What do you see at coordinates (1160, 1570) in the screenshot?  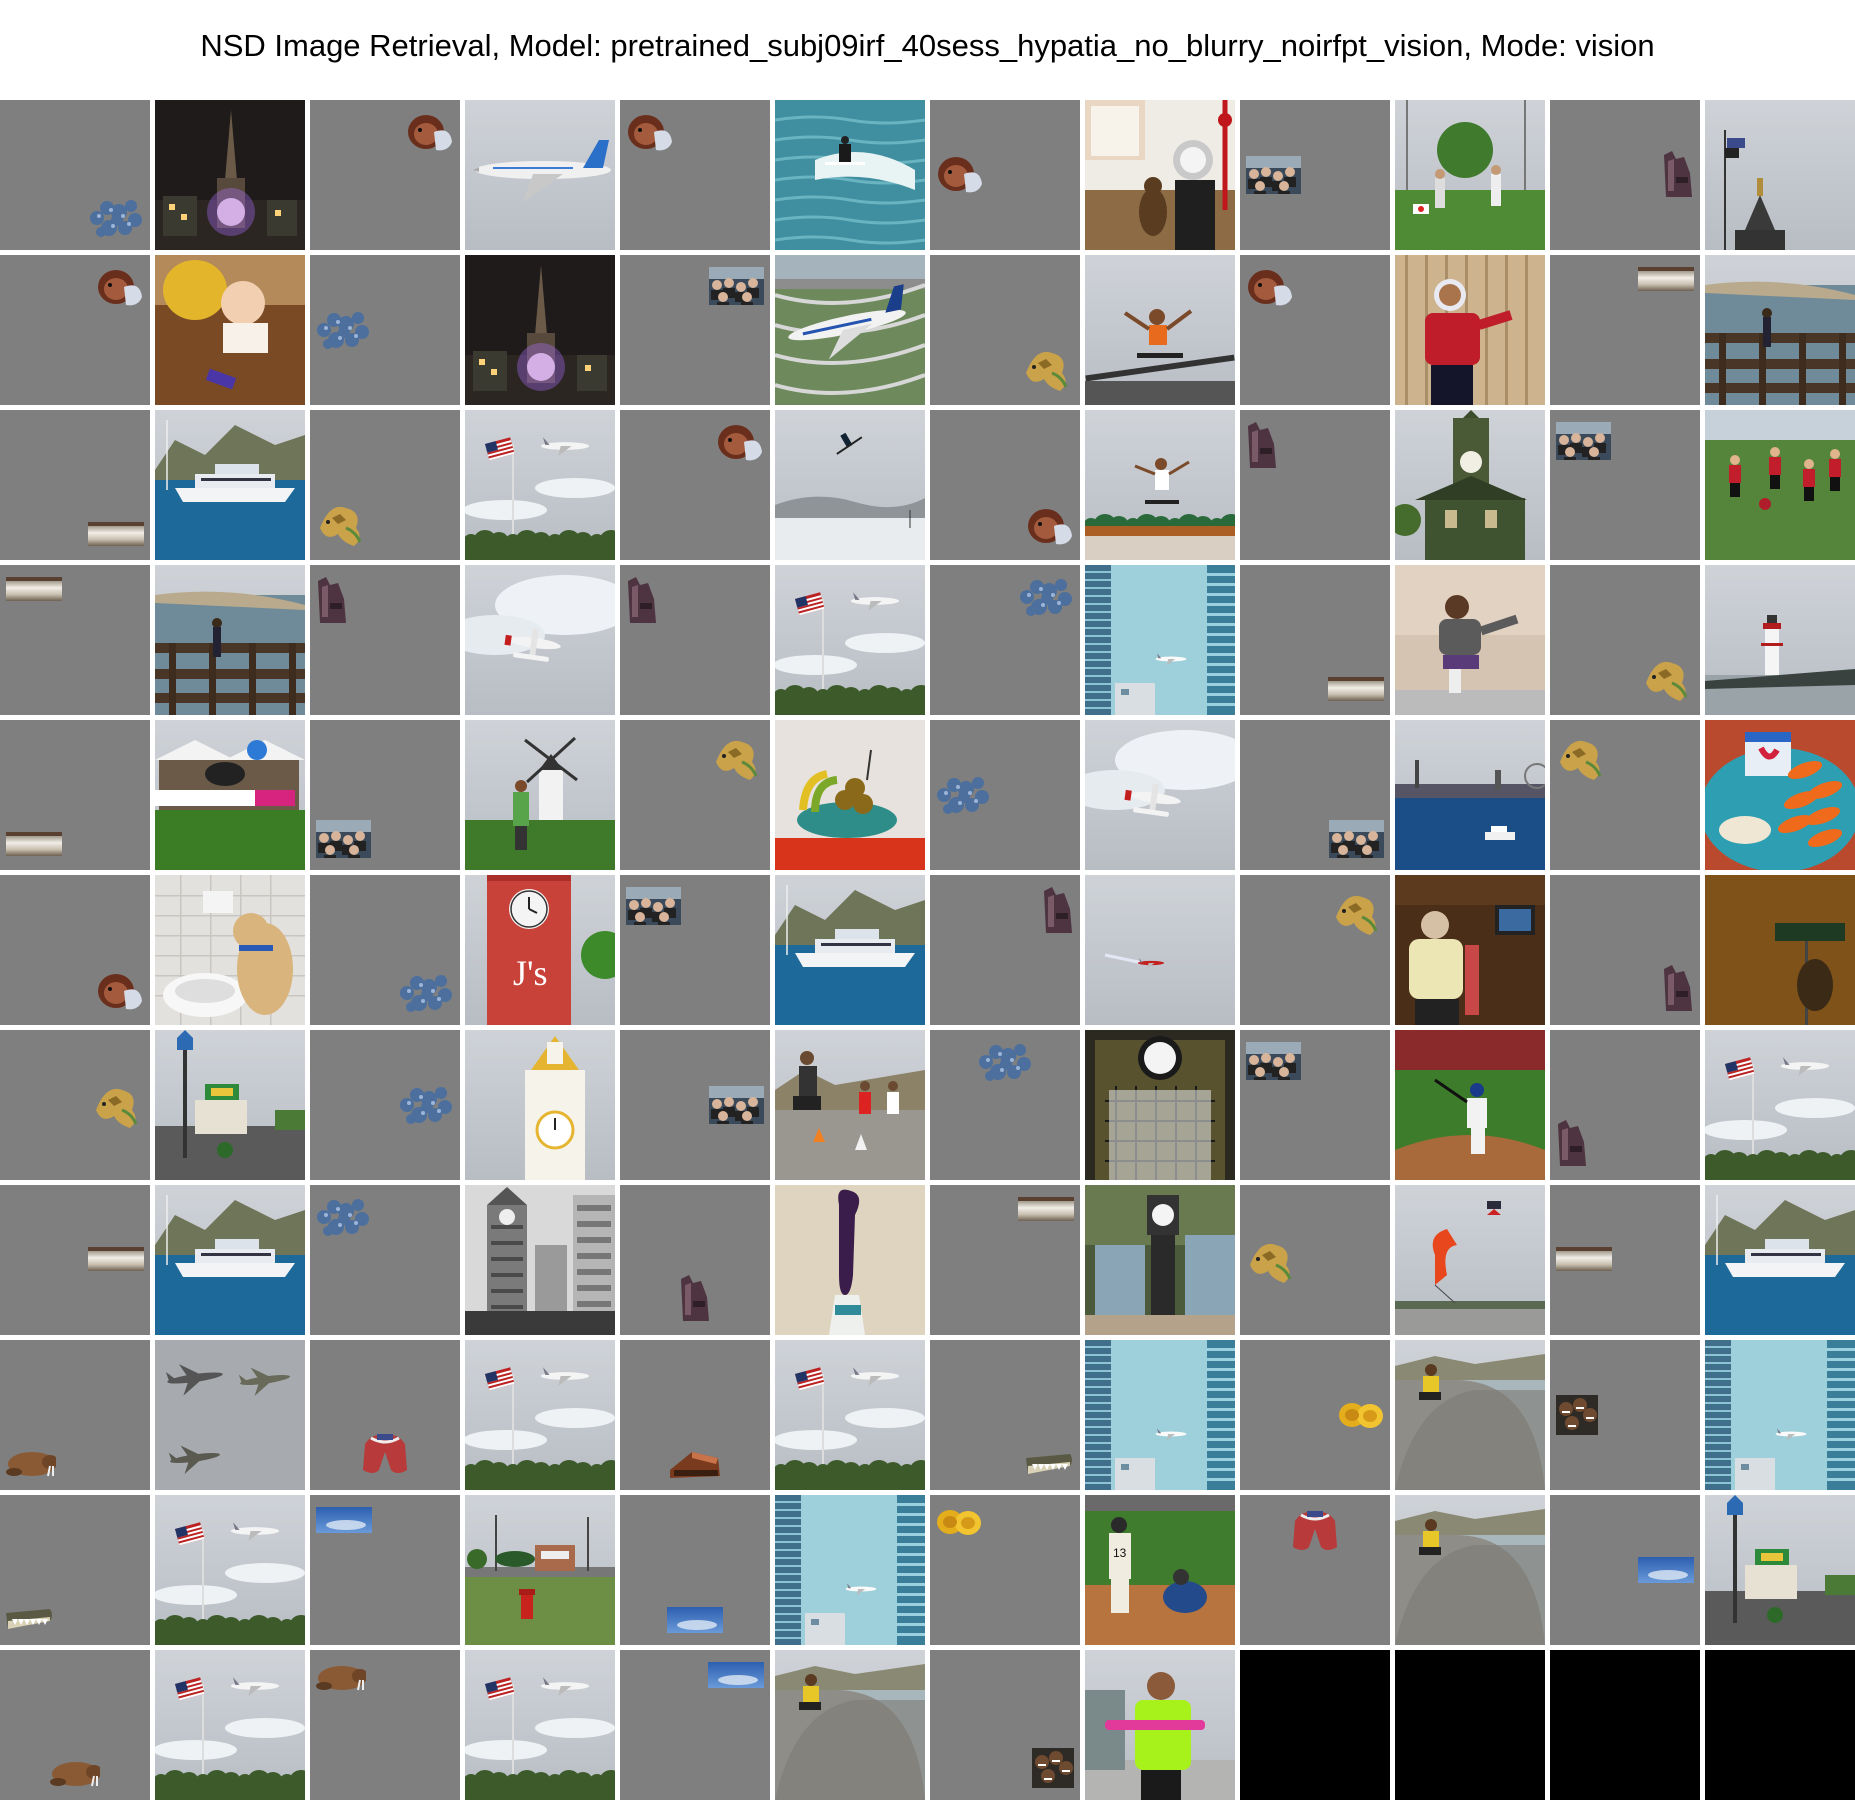 I see `baseball-catcher-scene: 13` at bounding box center [1160, 1570].